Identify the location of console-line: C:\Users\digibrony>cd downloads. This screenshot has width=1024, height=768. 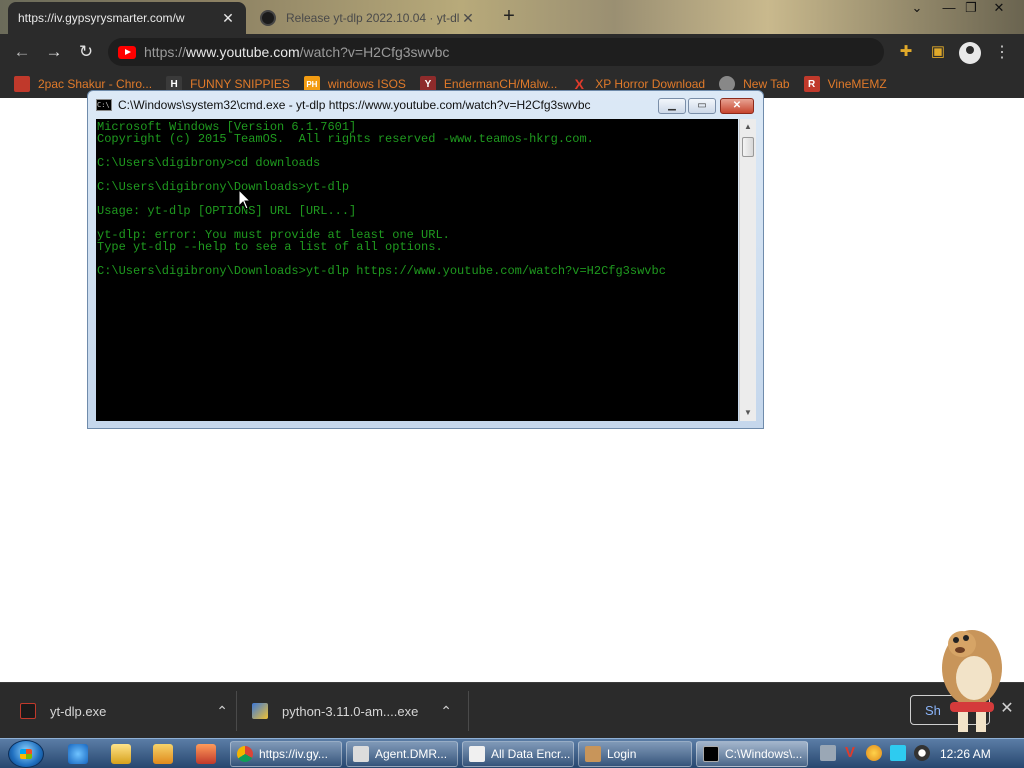
(209, 163).